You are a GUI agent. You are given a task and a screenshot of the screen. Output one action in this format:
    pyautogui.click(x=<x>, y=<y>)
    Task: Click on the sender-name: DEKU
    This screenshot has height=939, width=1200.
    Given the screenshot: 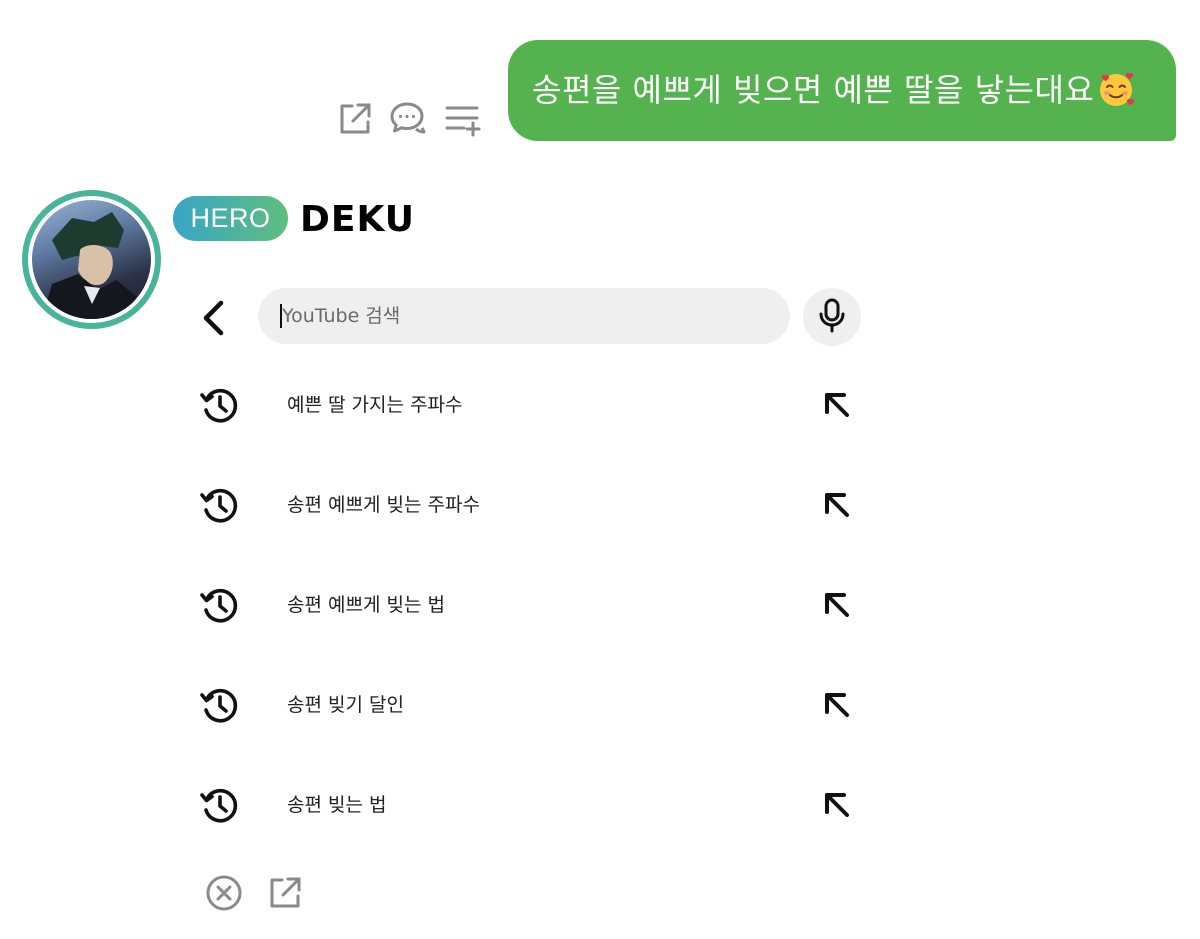 What is the action you would take?
    pyautogui.click(x=357, y=219)
    